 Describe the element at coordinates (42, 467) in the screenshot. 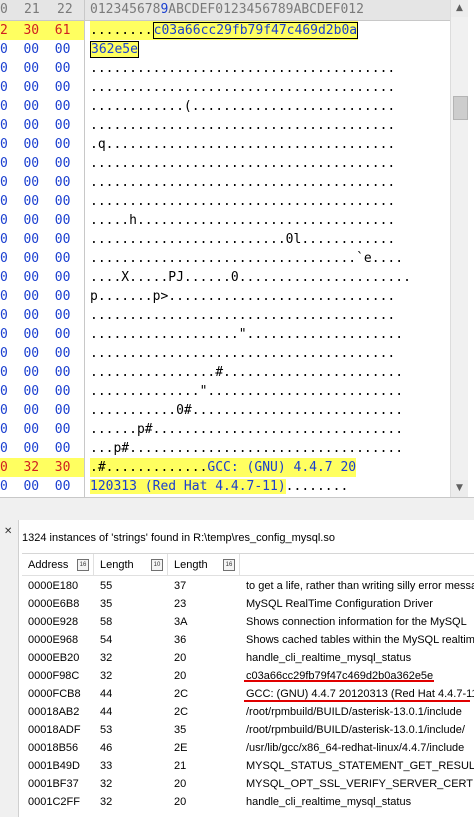

I see `hex-bytes: 0 32 30` at that location.